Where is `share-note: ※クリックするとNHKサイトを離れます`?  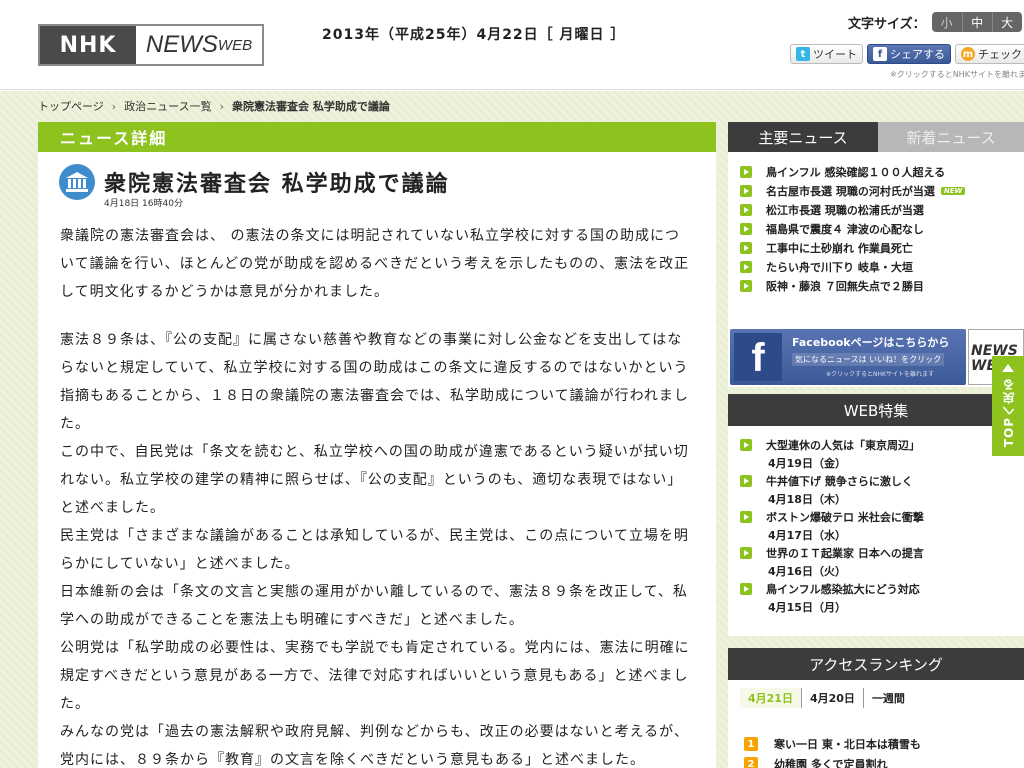
share-note: ※クリックするとNHKサイトを離れます is located at coordinates (957, 74).